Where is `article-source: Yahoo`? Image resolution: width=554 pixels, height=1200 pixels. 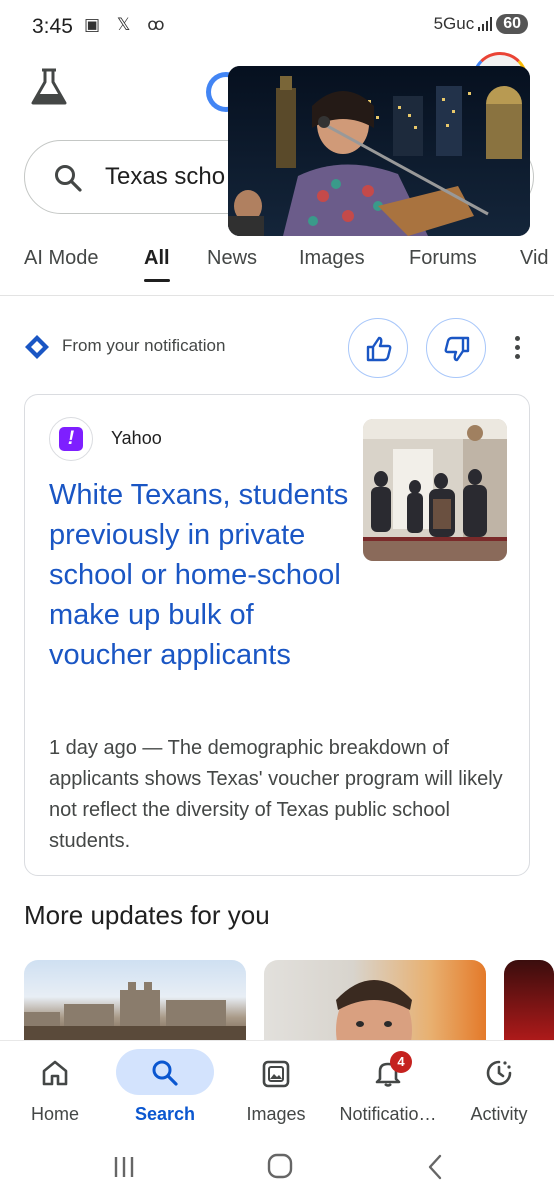
article-source: Yahoo is located at coordinates (136, 438).